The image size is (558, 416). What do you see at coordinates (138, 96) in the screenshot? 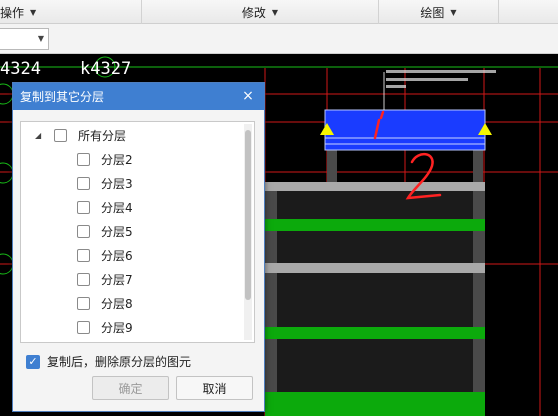
I see `dialog-titlebar: 复制到其它分层 ×` at bounding box center [138, 96].